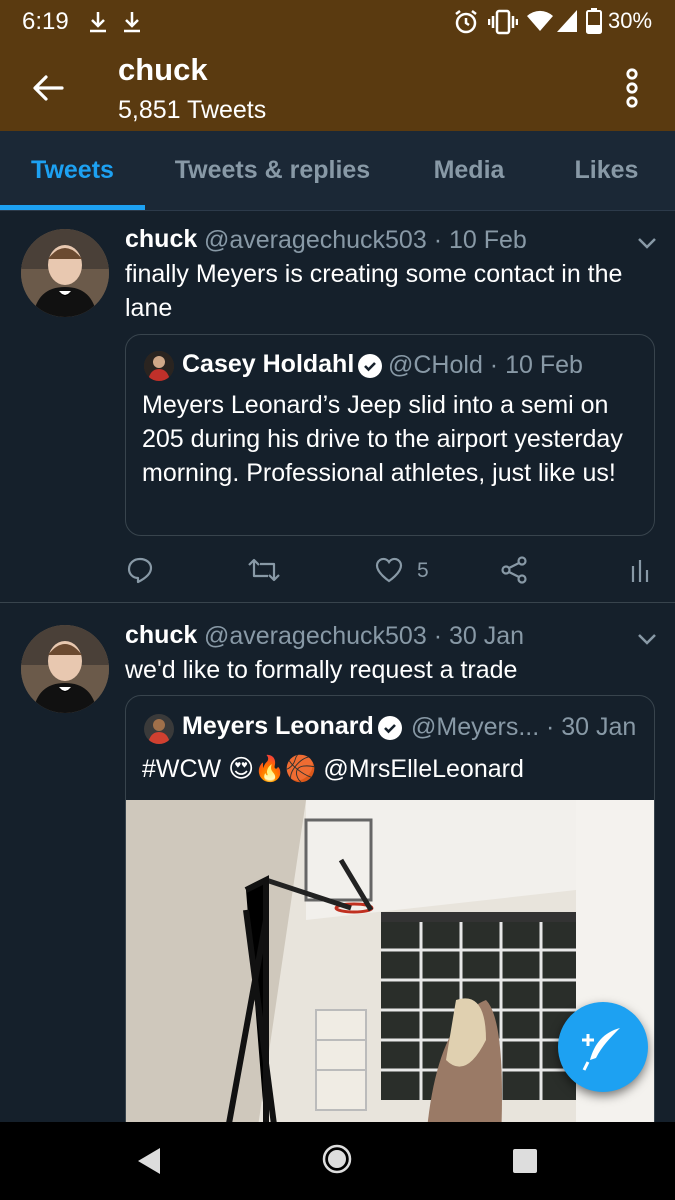 The height and width of the screenshot is (1200, 675). I want to click on battery-percent: 30%, so click(630, 20).